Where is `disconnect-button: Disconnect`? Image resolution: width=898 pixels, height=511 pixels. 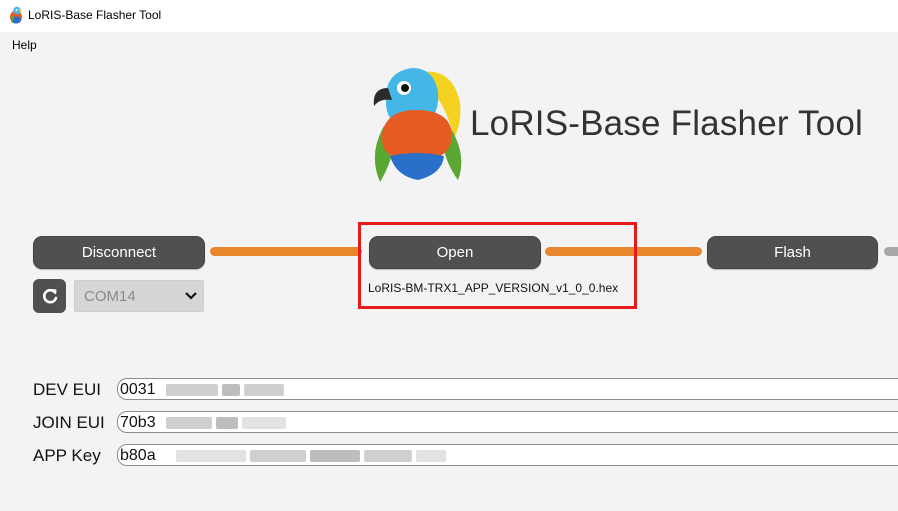
disconnect-button: Disconnect is located at coordinates (119, 252).